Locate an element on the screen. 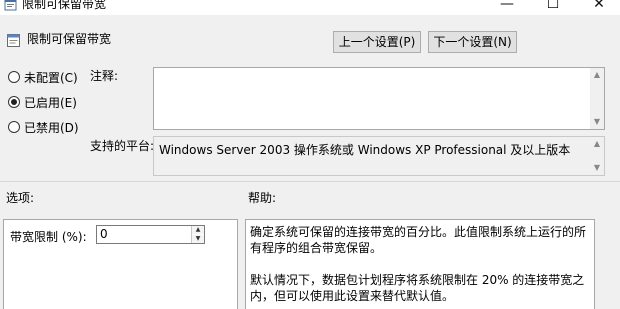 The height and width of the screenshot is (309, 620). spin-down-icon: ▼ is located at coordinates (198, 239).